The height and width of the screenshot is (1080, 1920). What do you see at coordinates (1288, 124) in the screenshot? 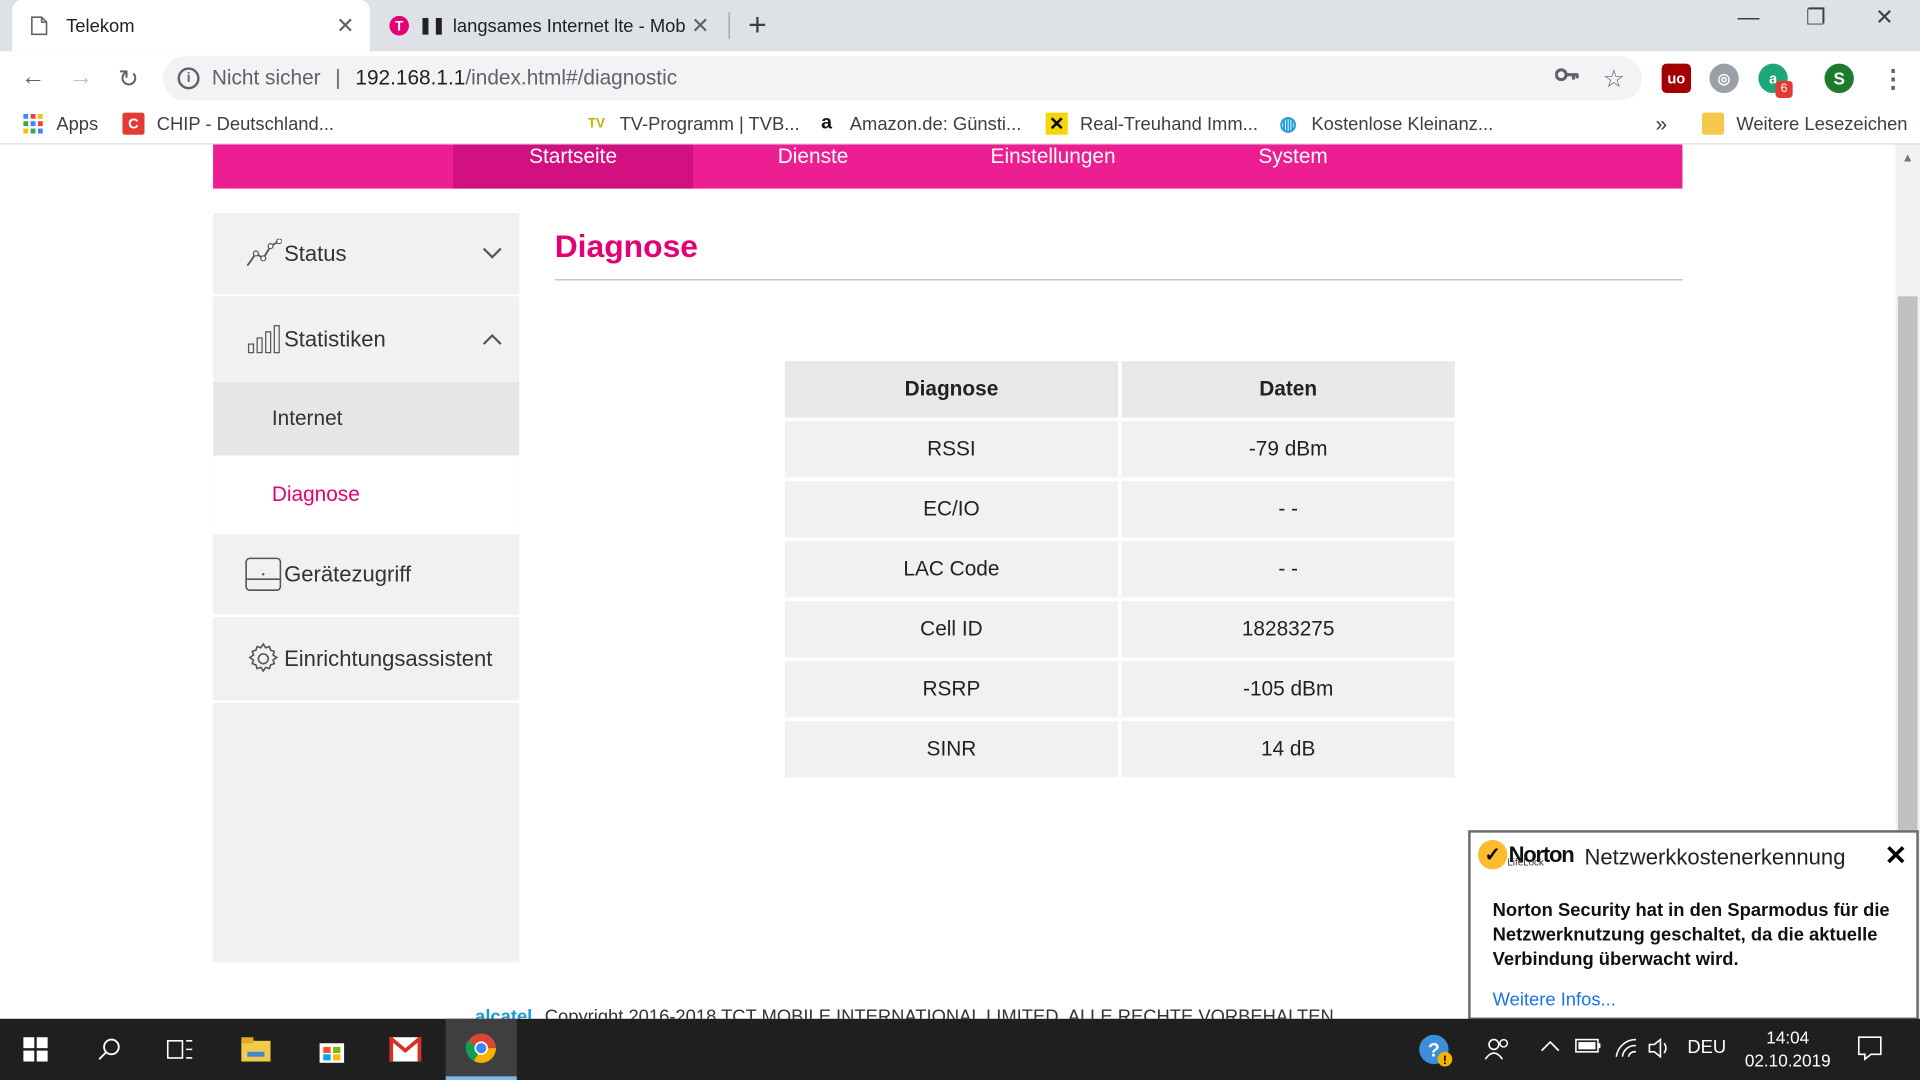
I see `kleinanzeigen-icon: ◍` at bounding box center [1288, 124].